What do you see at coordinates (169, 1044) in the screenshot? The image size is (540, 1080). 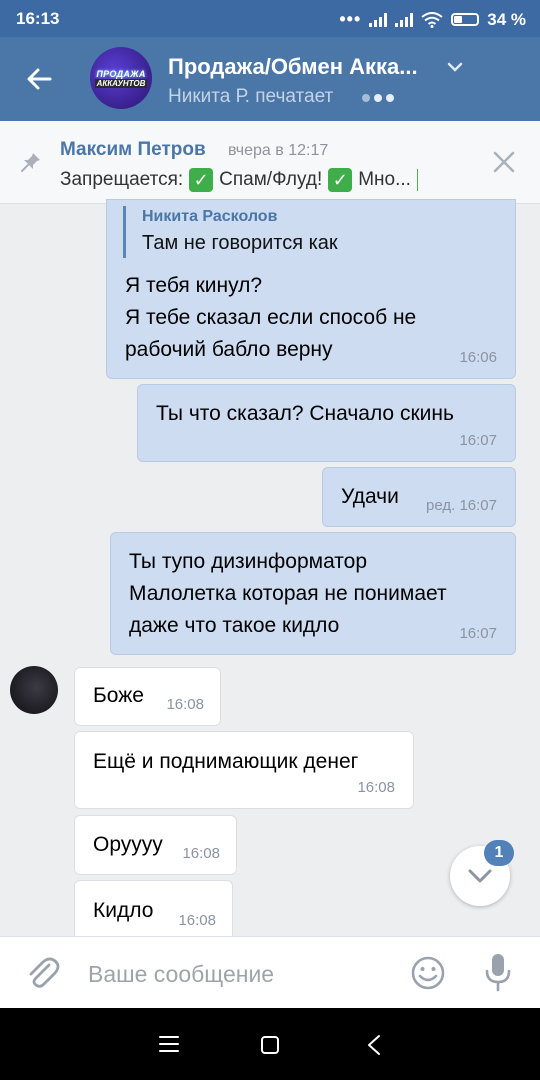 I see `menu-icon` at bounding box center [169, 1044].